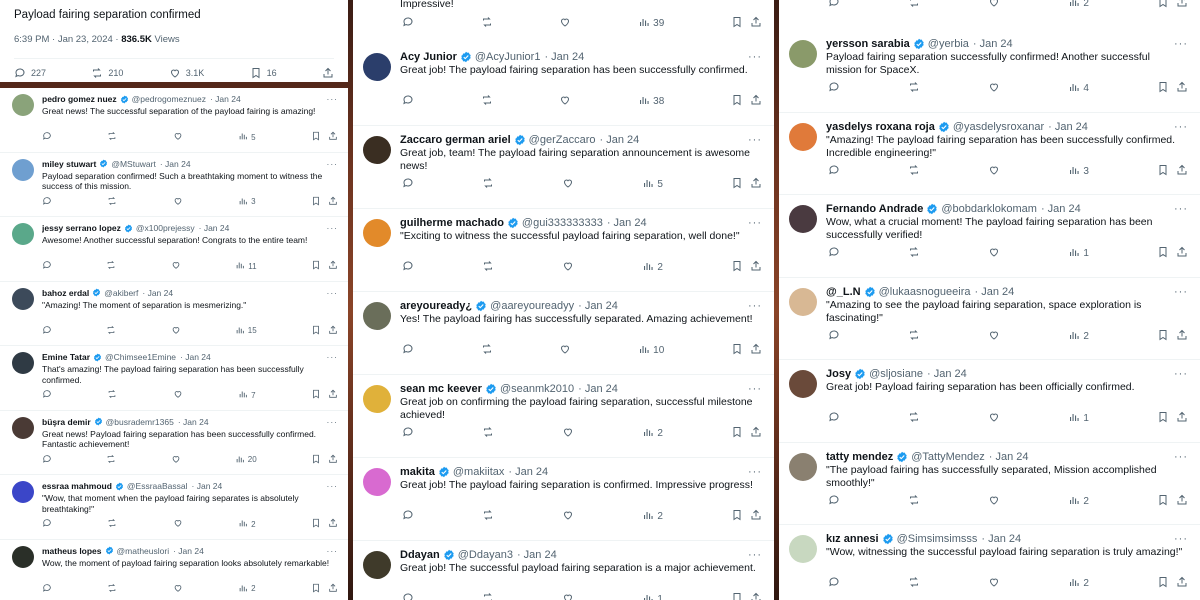 This screenshot has height=600, width=1200. What do you see at coordinates (65, 293) in the screenshot?
I see `author-name: bahoz erdal` at bounding box center [65, 293].